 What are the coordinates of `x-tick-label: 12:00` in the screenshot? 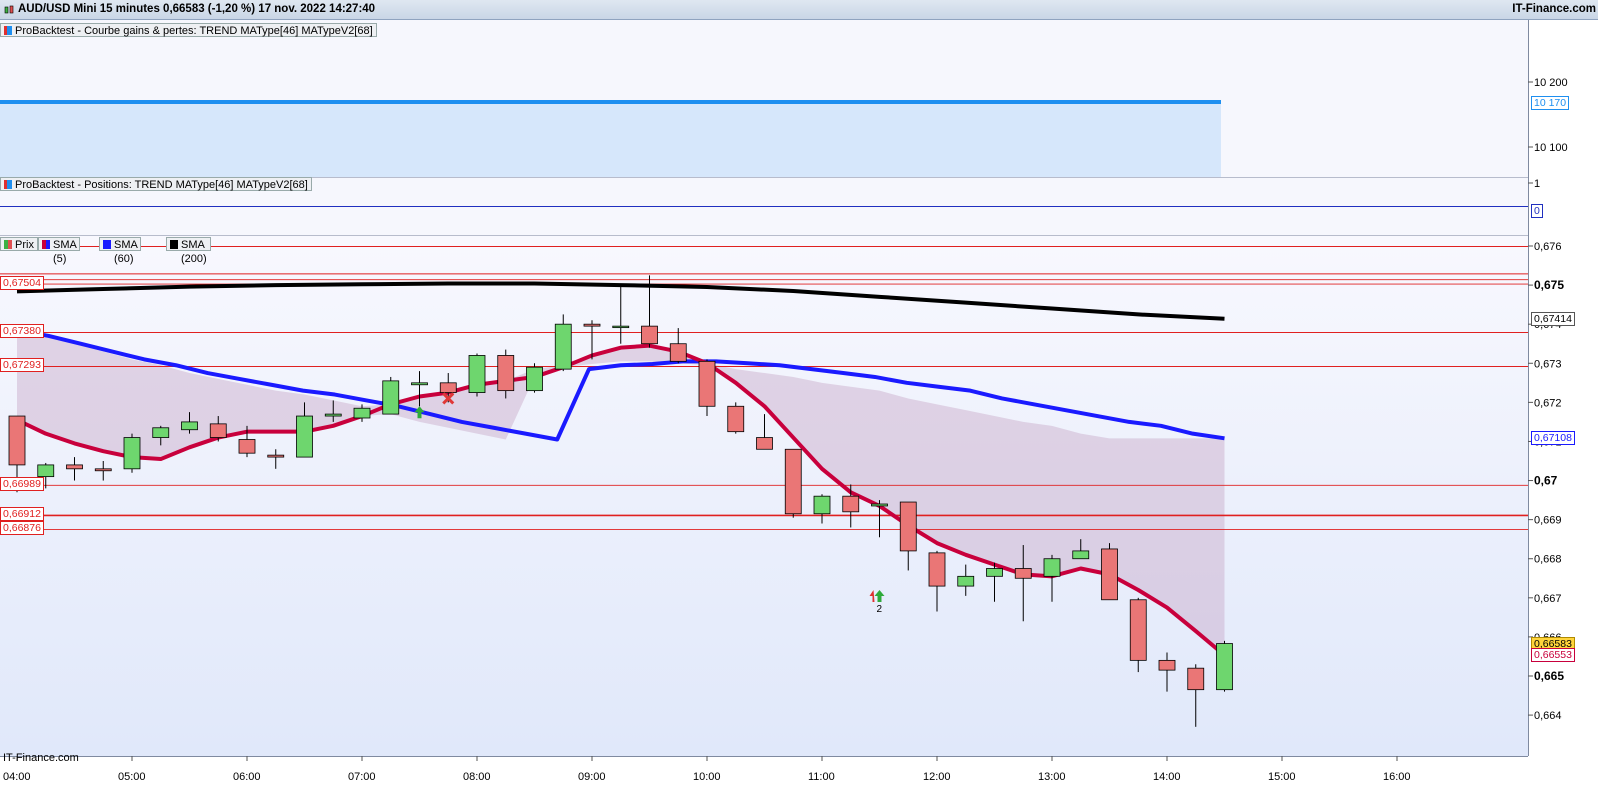 It's located at (937, 777).